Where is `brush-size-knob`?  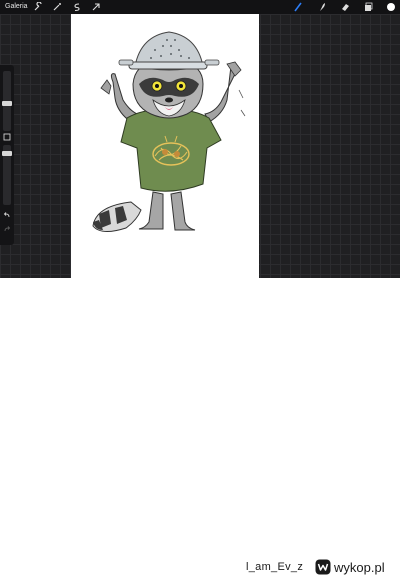
brush-size-knob is located at coordinates (7, 103).